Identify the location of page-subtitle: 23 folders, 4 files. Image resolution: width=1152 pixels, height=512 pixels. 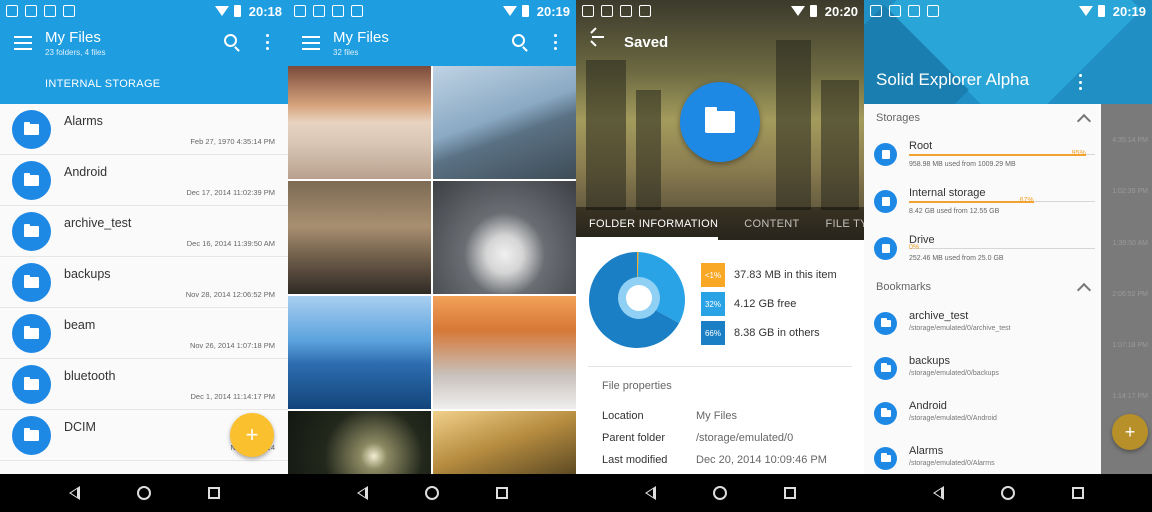
(75, 52).